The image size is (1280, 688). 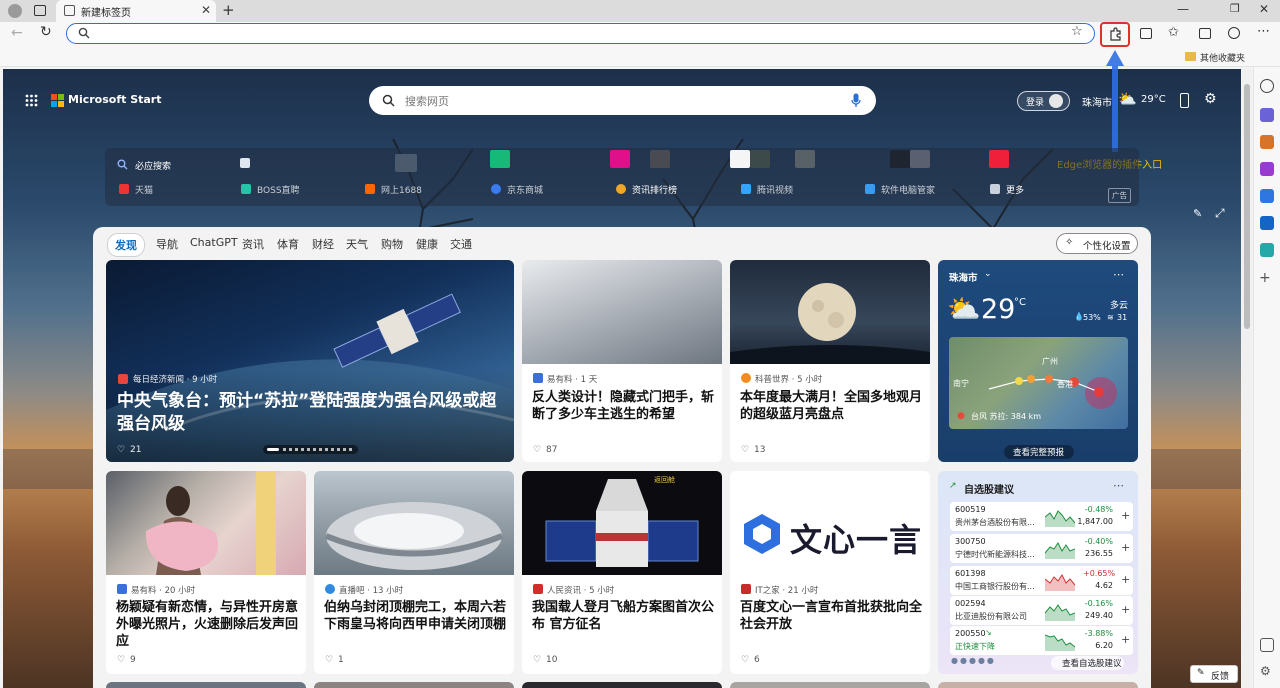 I want to click on sidebar-games-icon, so click(x=1267, y=169).